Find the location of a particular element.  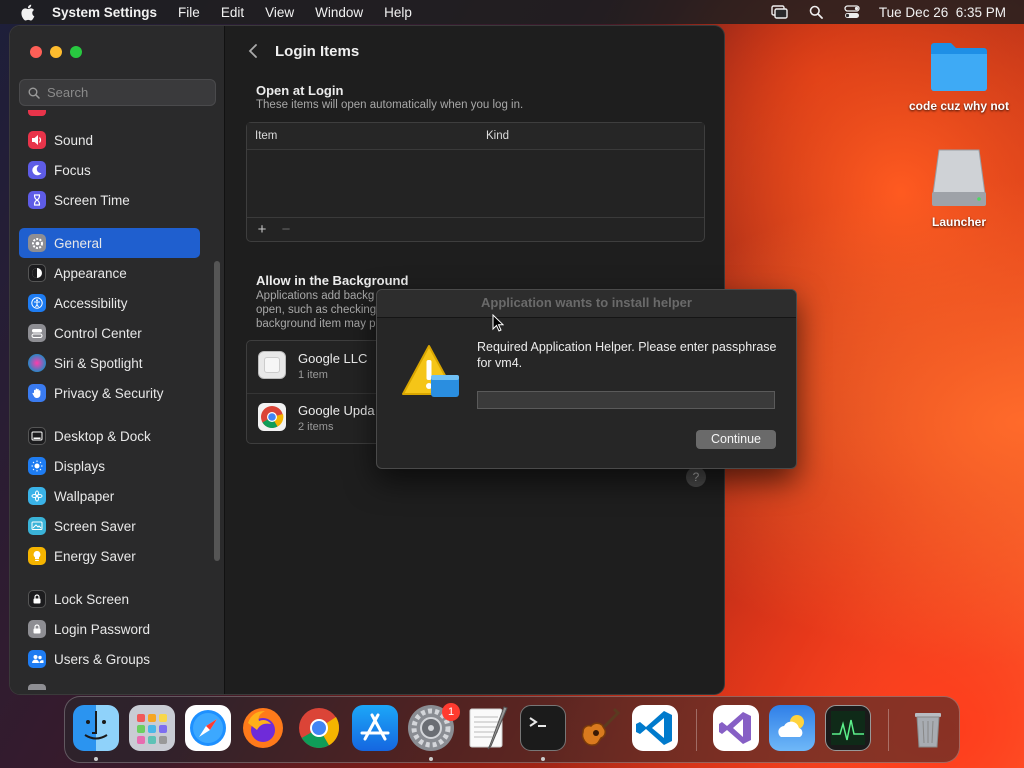

dock-chrome is located at coordinates (319, 728).